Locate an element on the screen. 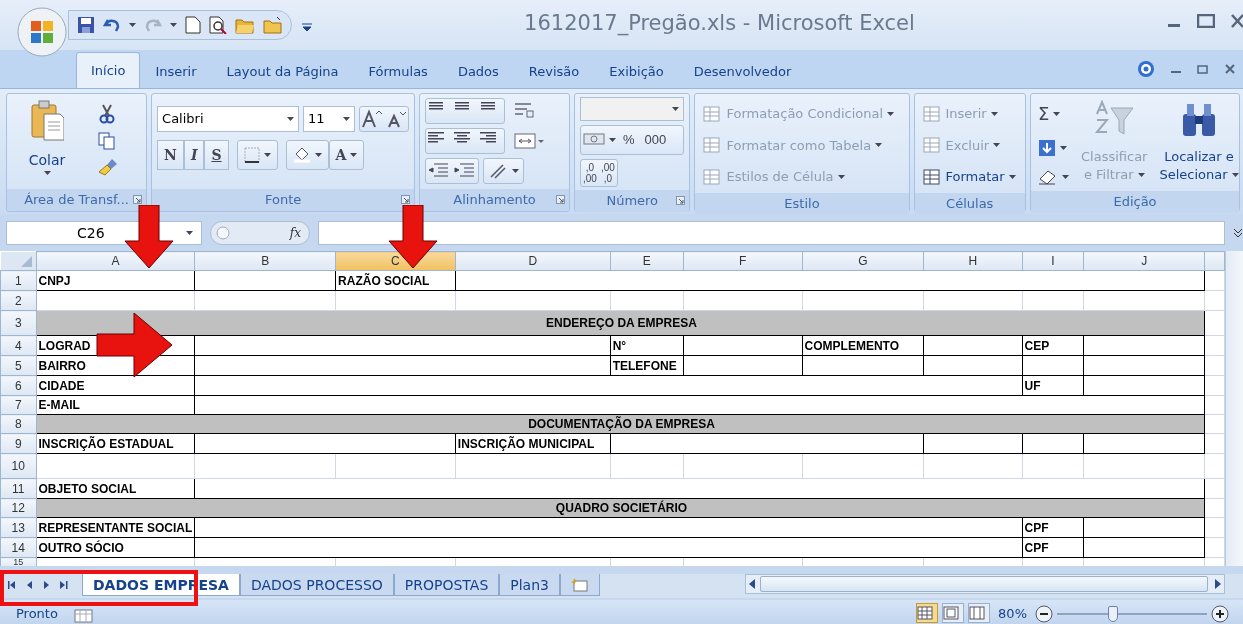 The height and width of the screenshot is (624, 1243). row-header: 9 is located at coordinates (18, 443).